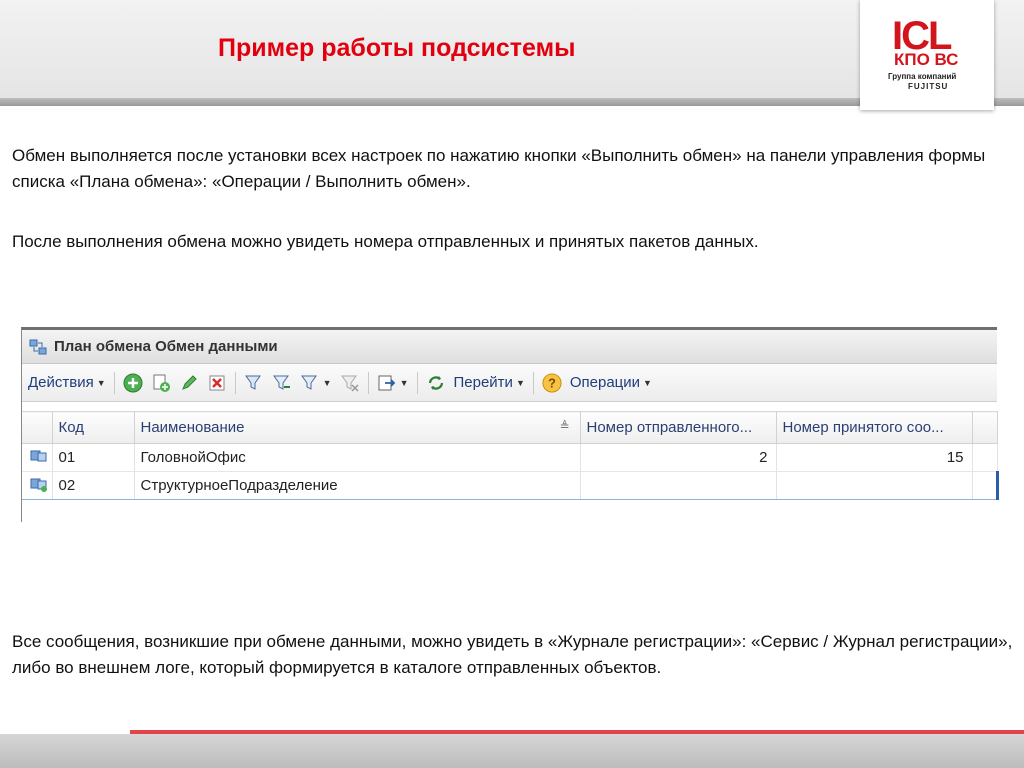 Image resolution: width=1024 pixels, height=768 pixels. Describe the element at coordinates (874, 485) in the screenshot. I see `row-received-number` at that location.